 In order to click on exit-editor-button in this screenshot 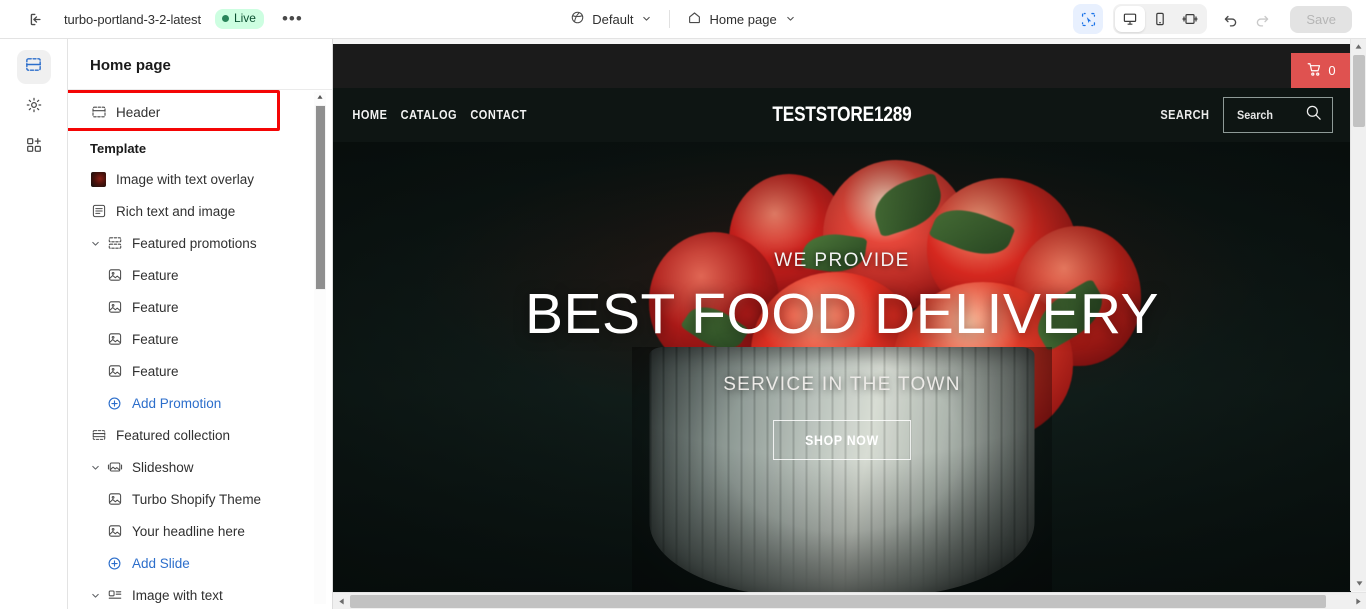, I will do `click(36, 19)`.